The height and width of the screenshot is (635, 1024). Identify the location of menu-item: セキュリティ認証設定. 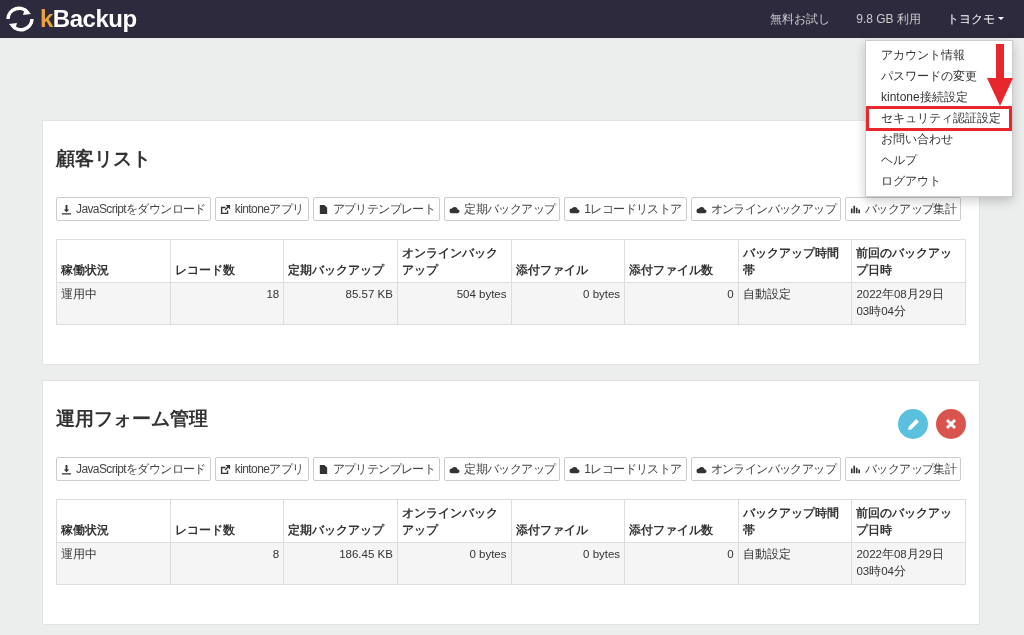
(939, 118).